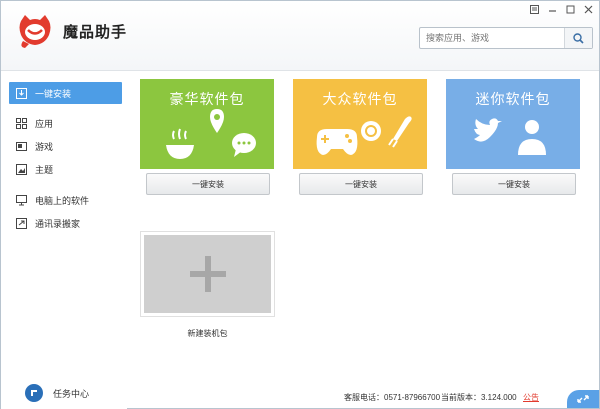 The image size is (600, 409). I want to click on new-package-label: 新建装机包, so click(207, 333).